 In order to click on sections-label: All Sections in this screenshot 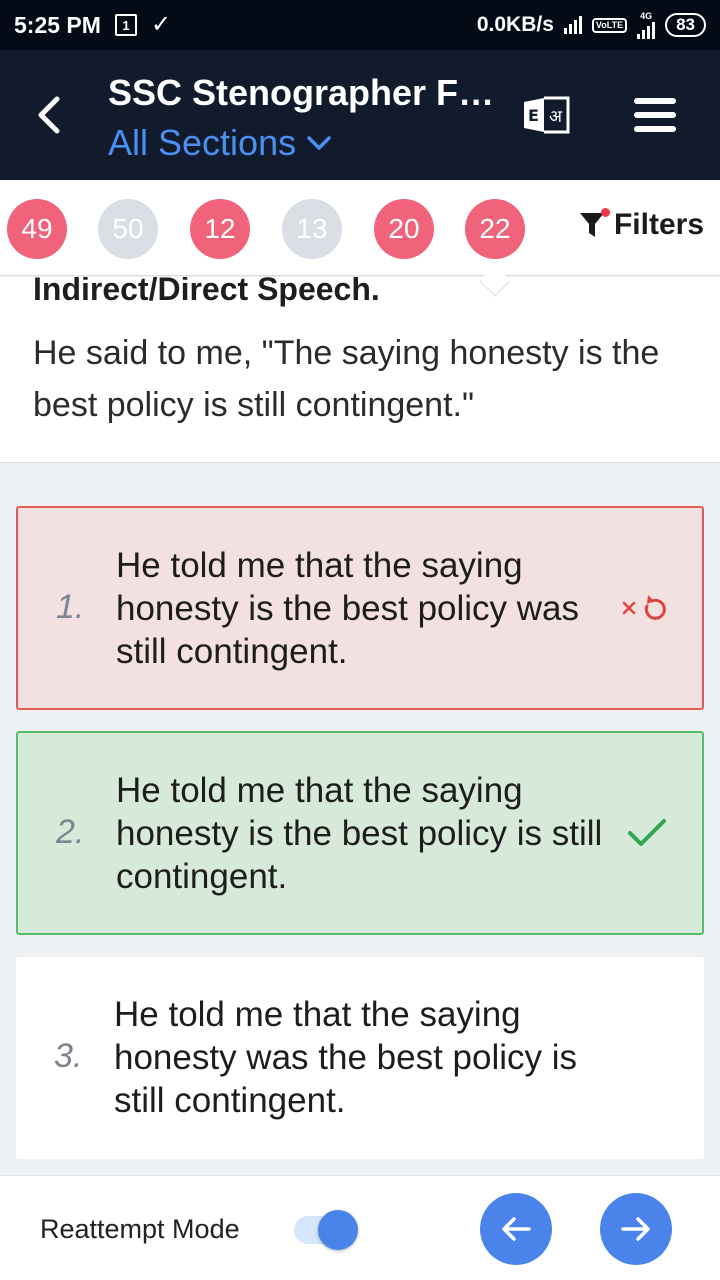, I will do `click(202, 142)`.